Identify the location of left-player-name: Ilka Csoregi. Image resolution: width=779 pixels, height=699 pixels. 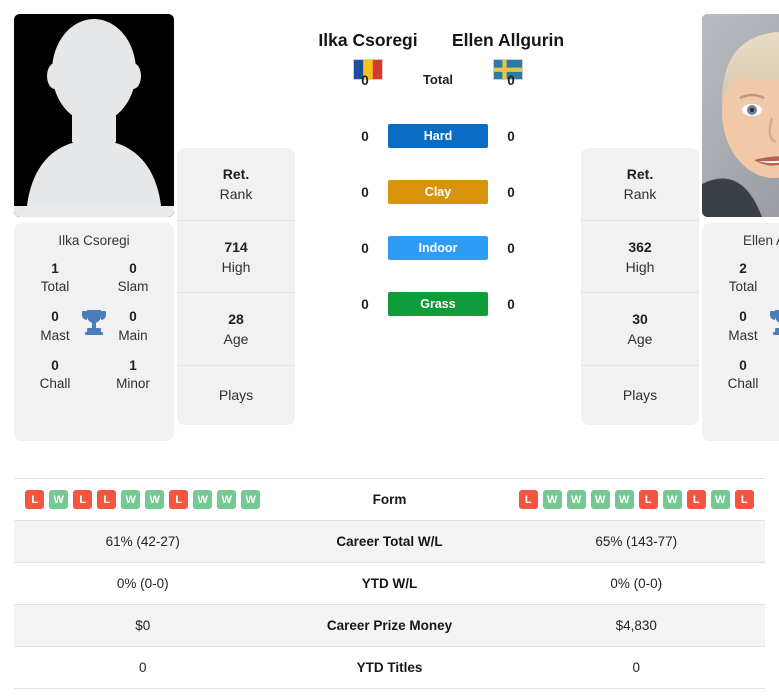
(368, 40).